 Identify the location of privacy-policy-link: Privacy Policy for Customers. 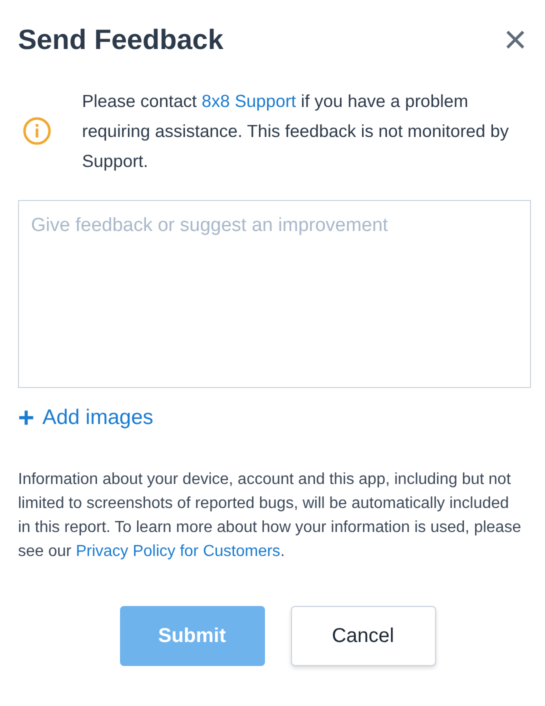
(178, 551).